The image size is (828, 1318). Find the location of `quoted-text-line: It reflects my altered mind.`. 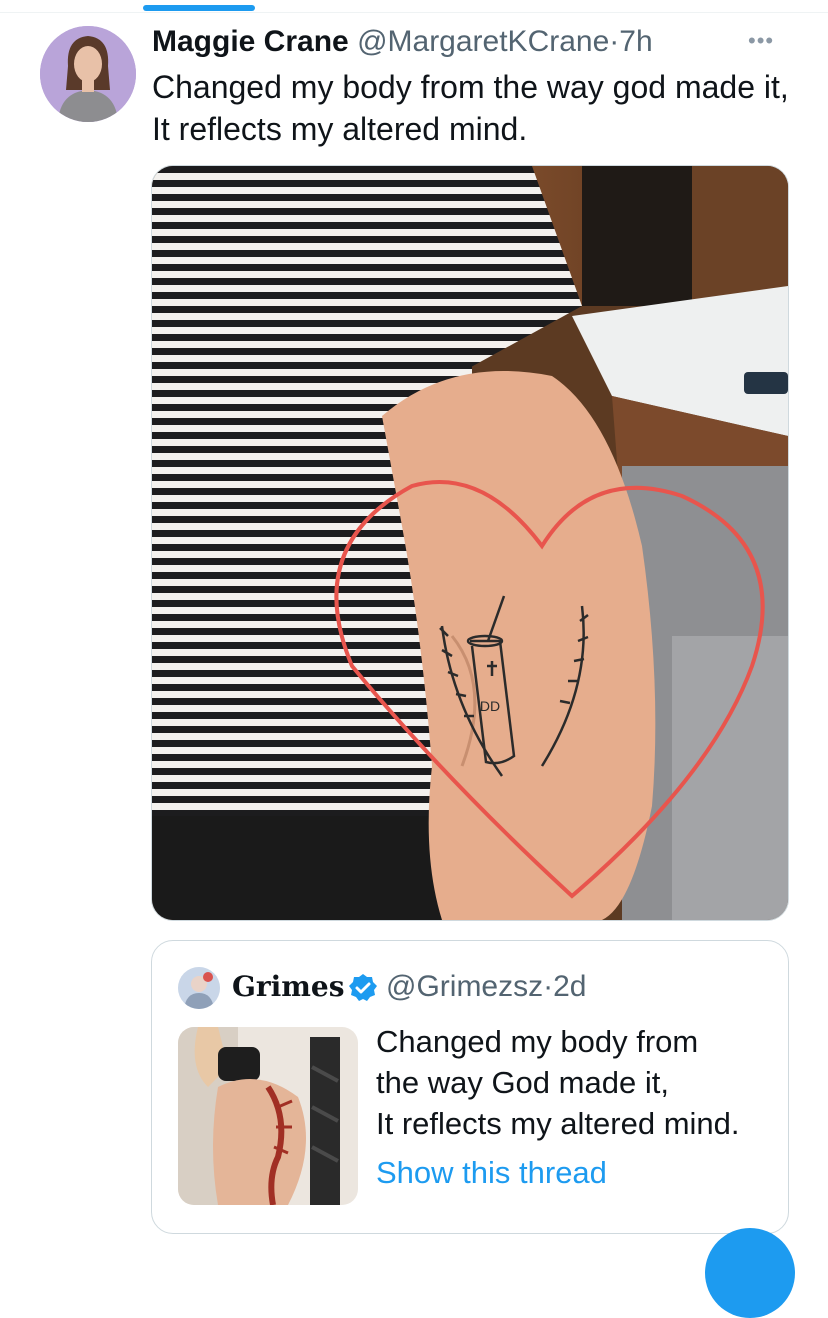

quoted-text-line: It reflects my altered mind. is located at coordinates (558, 1123).